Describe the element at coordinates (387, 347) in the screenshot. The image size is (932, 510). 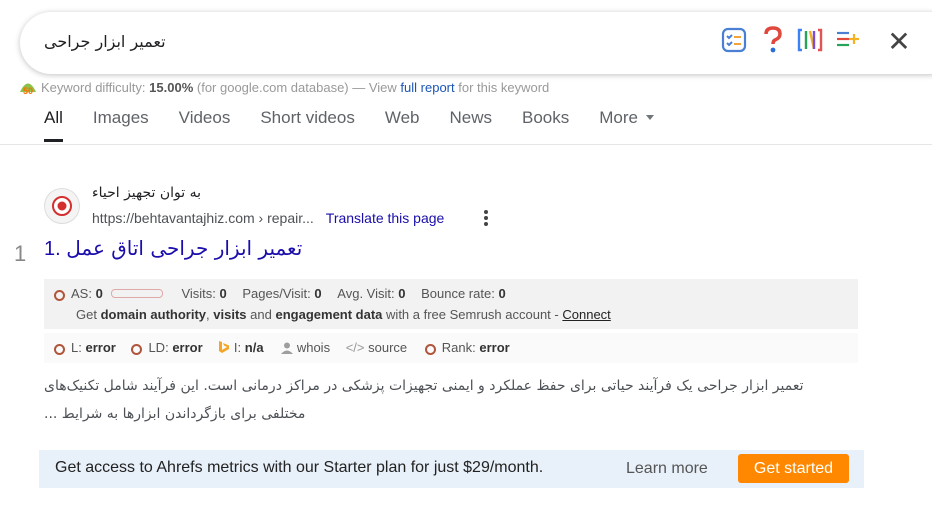
I see `source-link: source` at that location.